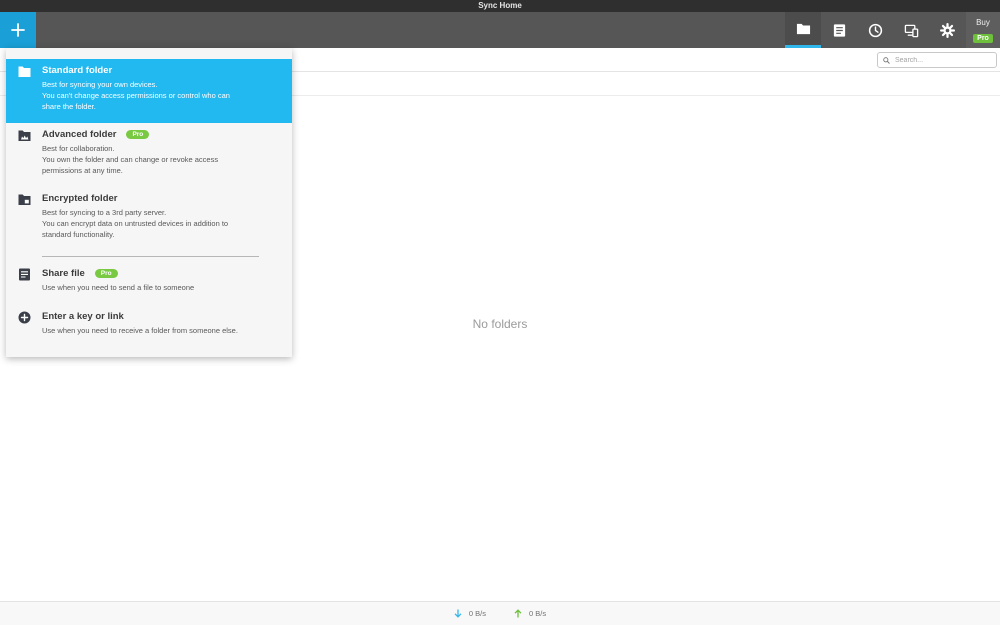 The height and width of the screenshot is (625, 1000). I want to click on search-box, so click(937, 60).